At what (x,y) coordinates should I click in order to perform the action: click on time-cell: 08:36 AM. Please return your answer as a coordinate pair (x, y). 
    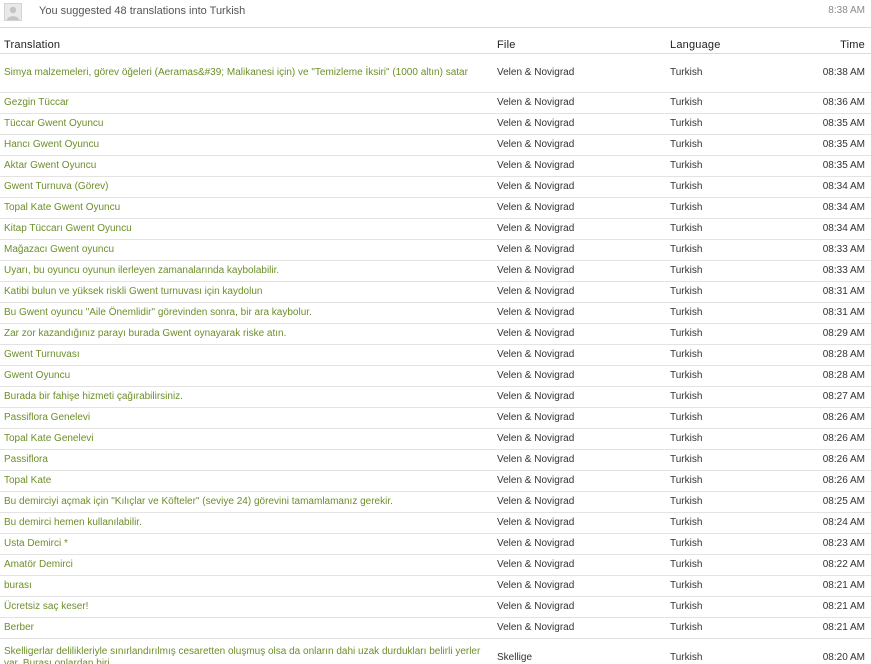
    Looking at the image, I should click on (829, 103).